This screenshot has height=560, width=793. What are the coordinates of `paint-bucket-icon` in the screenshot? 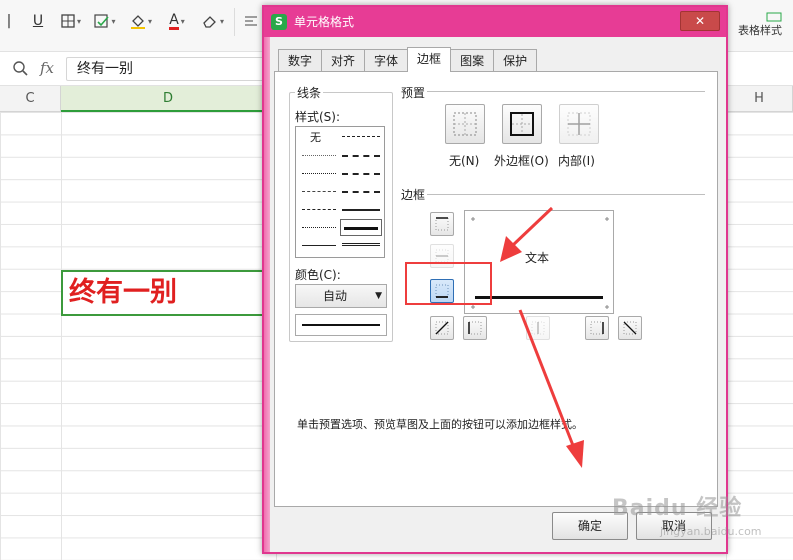 It's located at (137, 22).